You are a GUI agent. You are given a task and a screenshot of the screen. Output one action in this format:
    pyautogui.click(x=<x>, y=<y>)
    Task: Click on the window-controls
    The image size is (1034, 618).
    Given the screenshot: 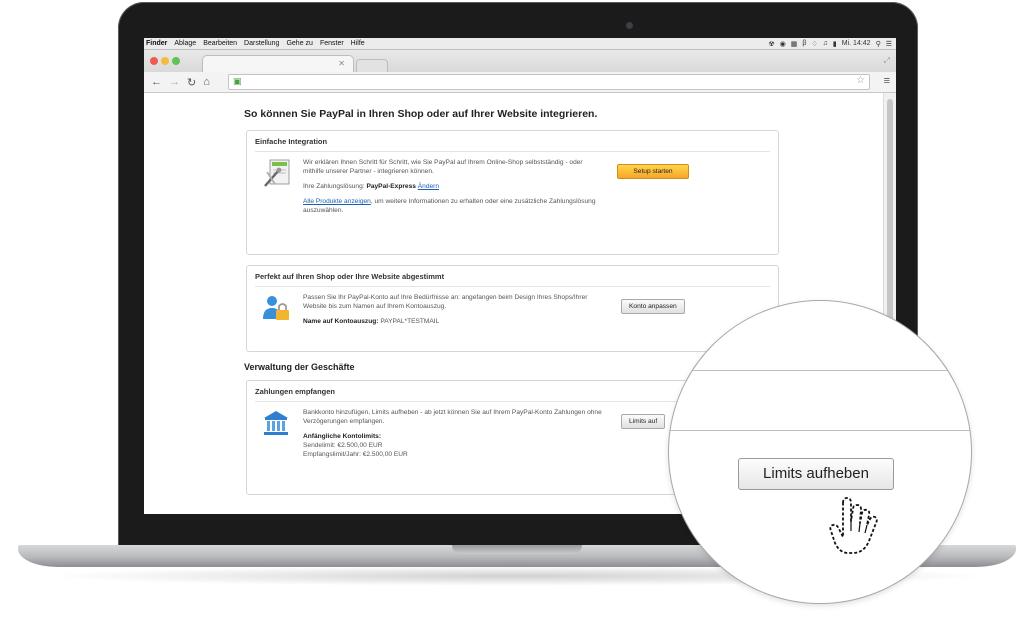 What is the action you would take?
    pyautogui.click(x=165, y=61)
    